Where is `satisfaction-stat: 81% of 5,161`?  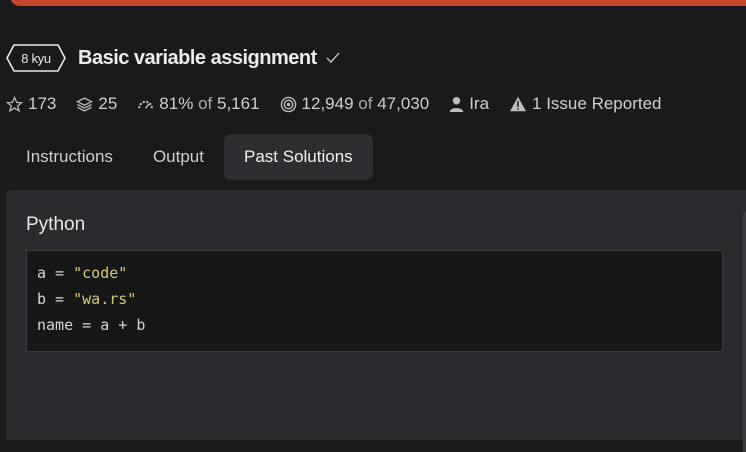
satisfaction-stat: 81% of 5,161 is located at coordinates (198, 104).